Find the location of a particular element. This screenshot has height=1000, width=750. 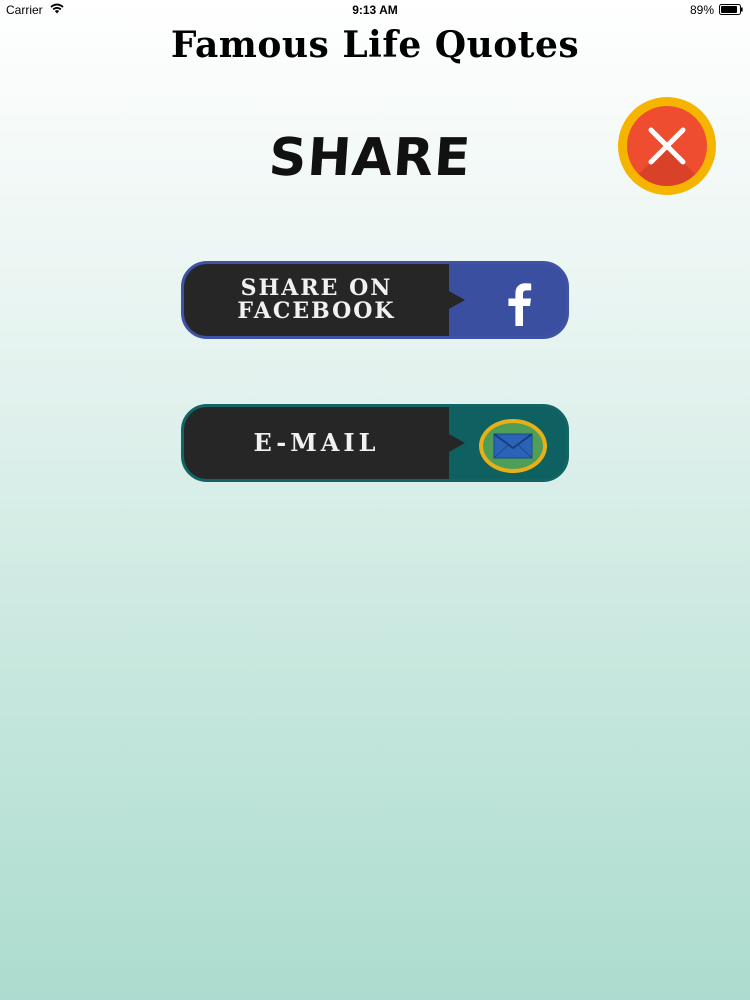

close-icon is located at coordinates (667, 146).